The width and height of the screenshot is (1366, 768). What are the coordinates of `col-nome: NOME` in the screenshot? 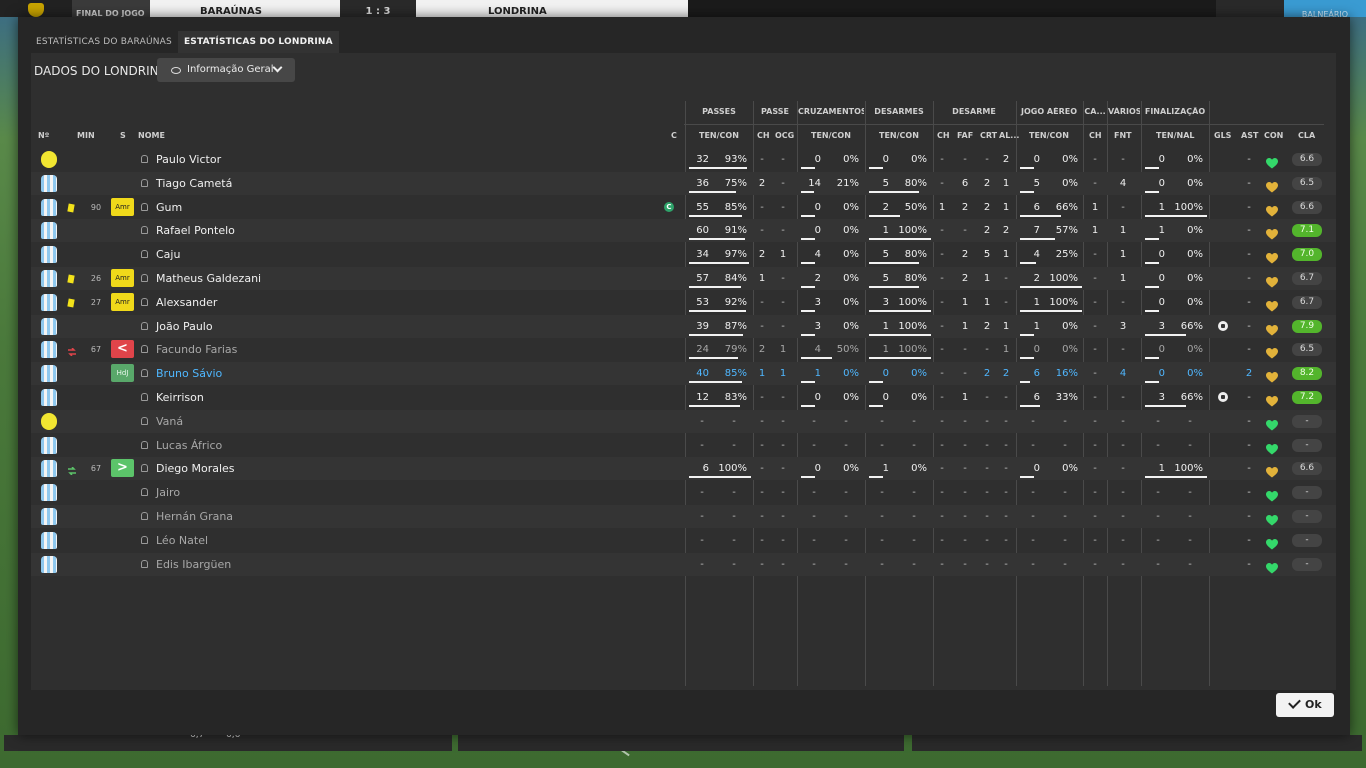 It's located at (151, 135).